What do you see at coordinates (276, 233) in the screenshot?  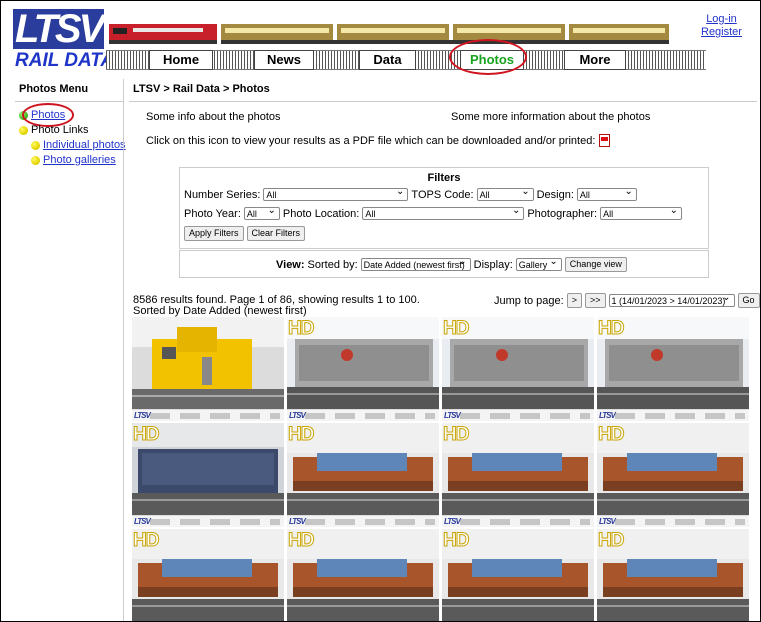 I see `clear-filters-button: Clear Filters` at bounding box center [276, 233].